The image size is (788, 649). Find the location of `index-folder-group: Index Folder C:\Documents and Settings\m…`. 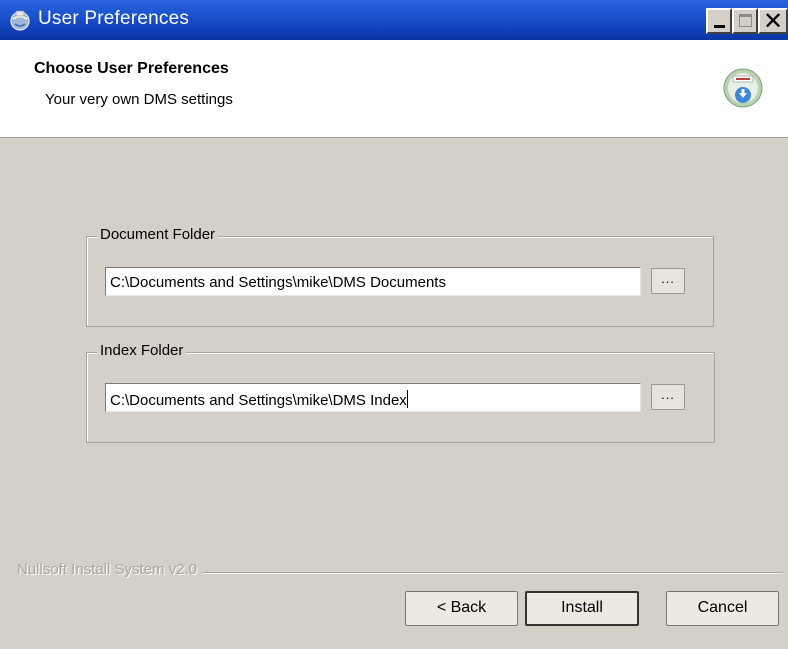

index-folder-group: Index Folder C:\Documents and Settings\m… is located at coordinates (400, 392).